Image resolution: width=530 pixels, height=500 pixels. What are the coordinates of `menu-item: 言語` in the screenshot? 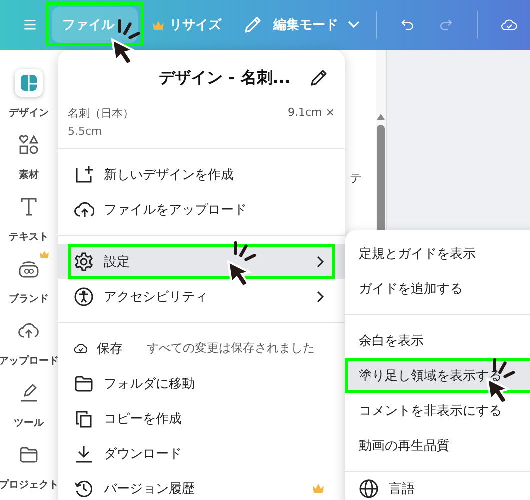 It's located at (437, 488).